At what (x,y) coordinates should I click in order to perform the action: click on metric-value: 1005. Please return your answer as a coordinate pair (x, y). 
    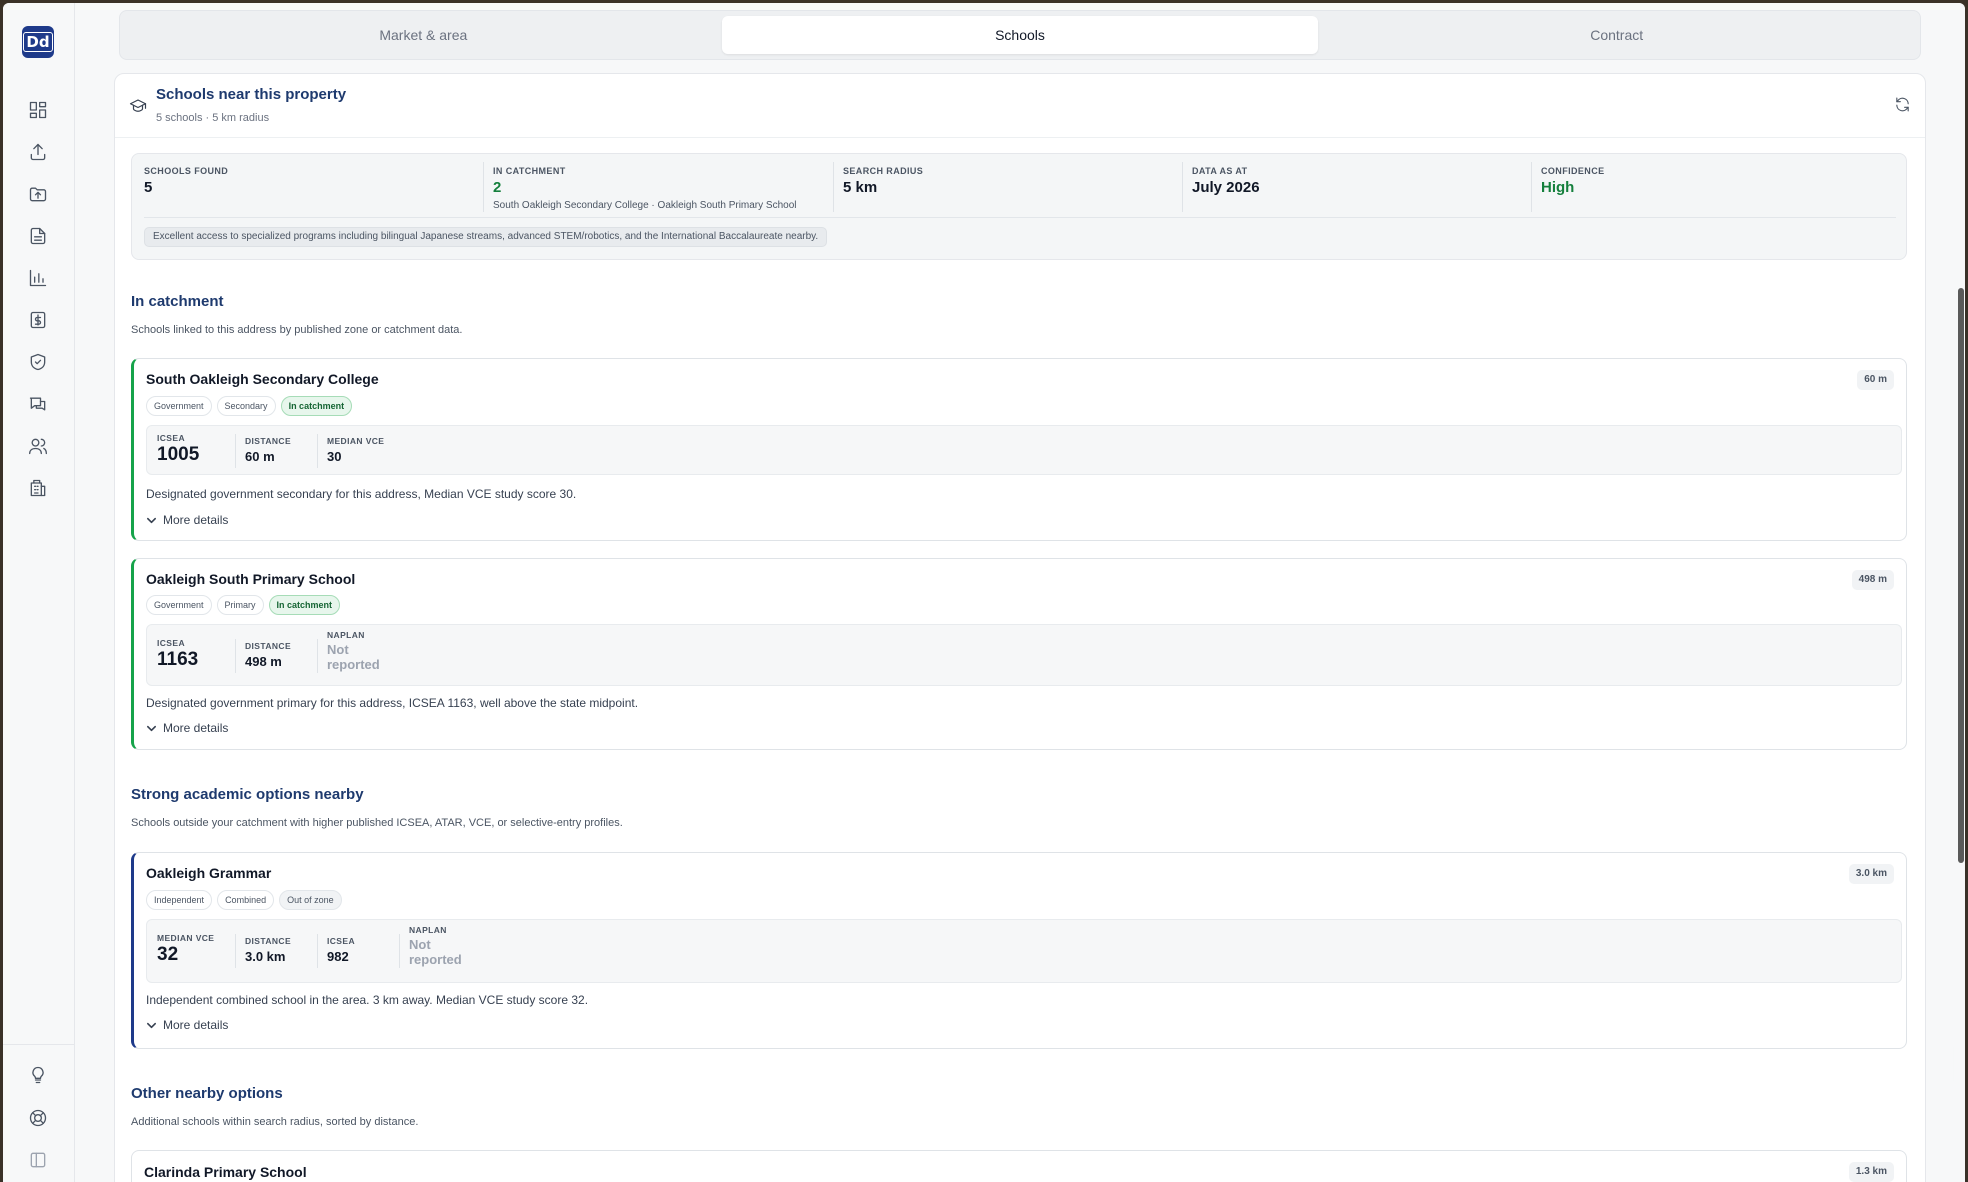
    Looking at the image, I should click on (178, 454).